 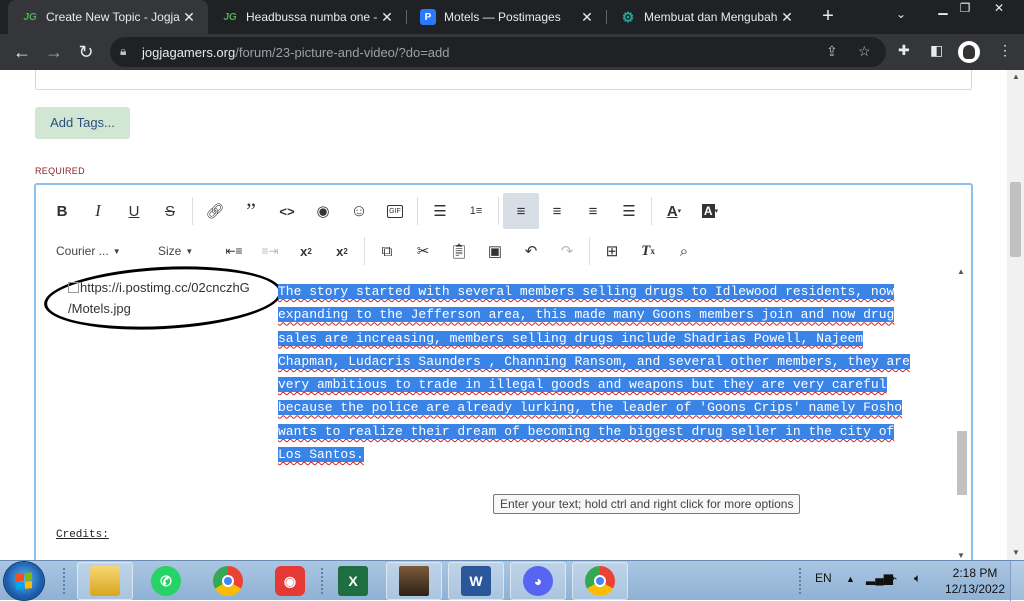 I want to click on back-icon: ←, so click(x=22, y=52).